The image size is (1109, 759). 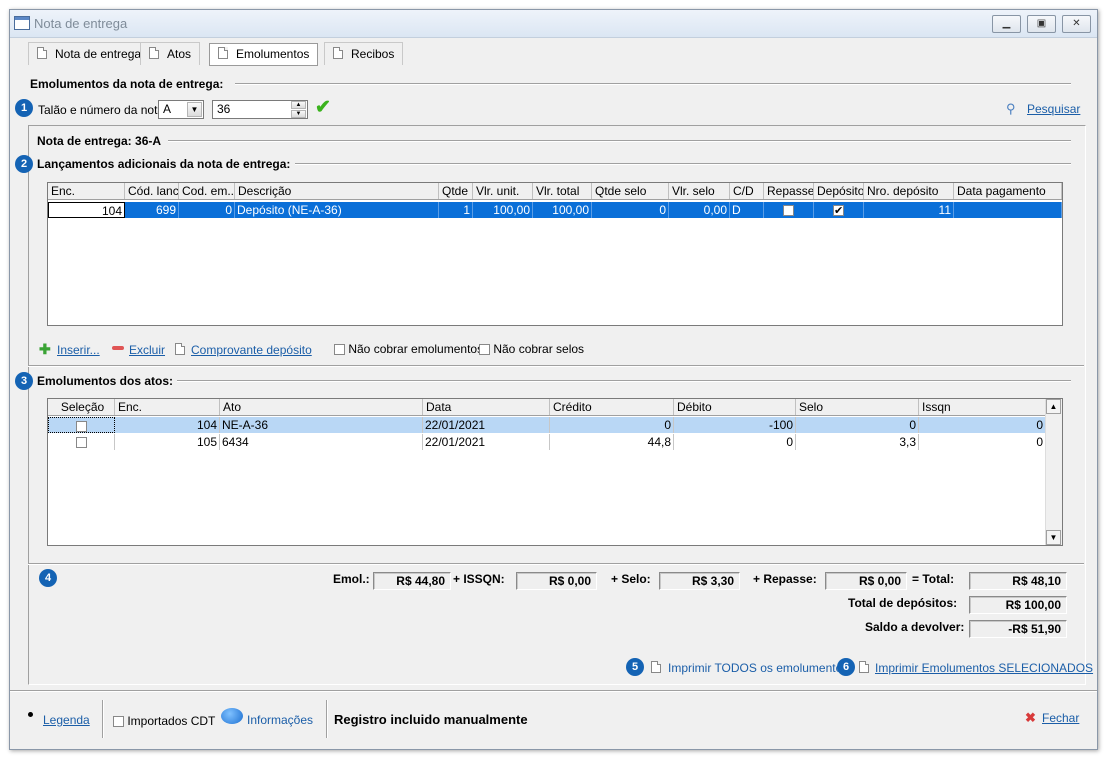 I want to click on tab-nota-de-entrega: Nota de entrega, so click(x=89, y=53).